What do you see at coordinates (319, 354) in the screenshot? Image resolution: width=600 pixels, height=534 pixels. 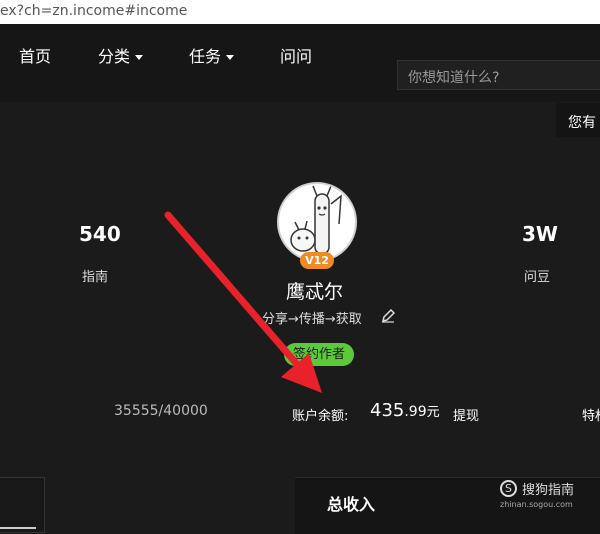 I see `signed-author-badge: 签约作者` at bounding box center [319, 354].